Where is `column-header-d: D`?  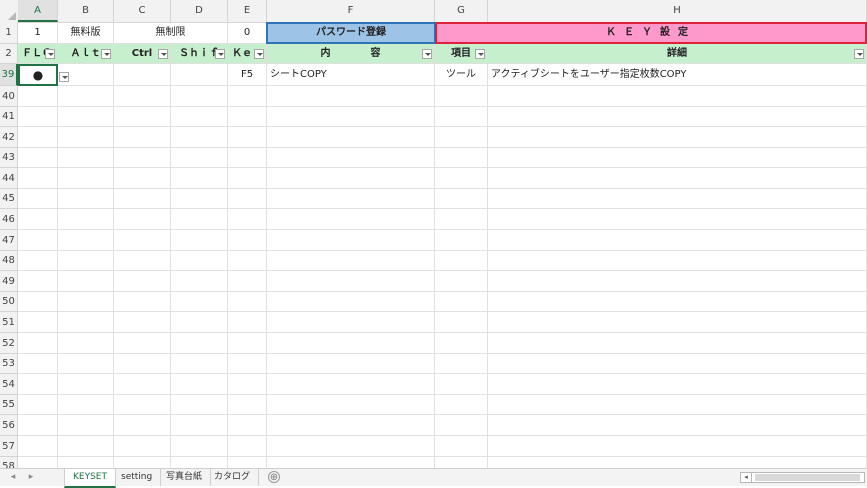 column-header-d: D is located at coordinates (199, 11).